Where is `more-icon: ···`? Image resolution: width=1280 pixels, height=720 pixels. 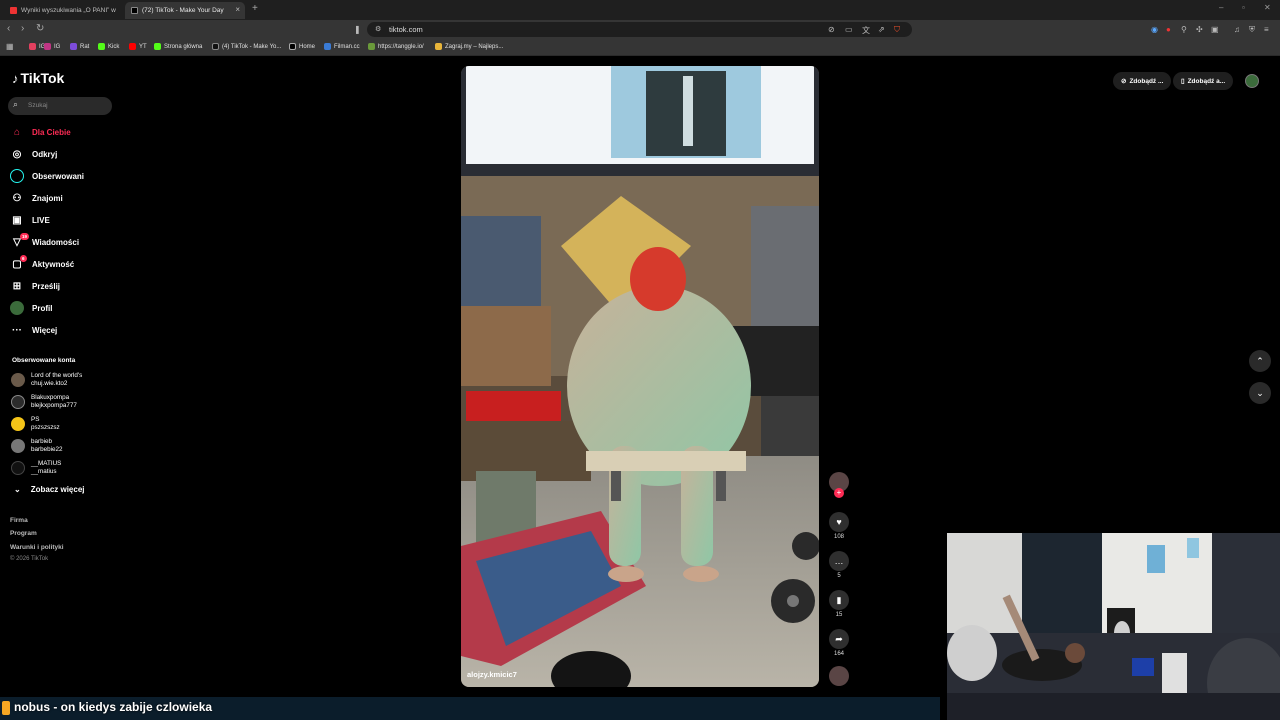
more-icon: ··· is located at coordinates (17, 330).